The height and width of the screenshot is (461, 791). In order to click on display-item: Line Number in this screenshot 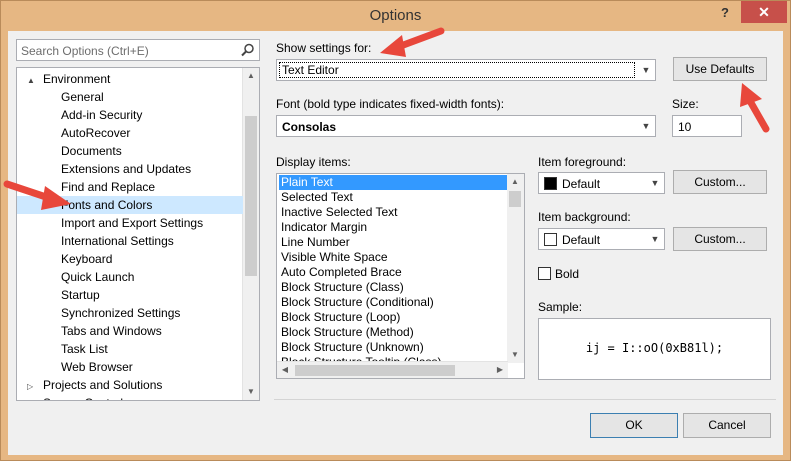, I will do `click(393, 242)`.